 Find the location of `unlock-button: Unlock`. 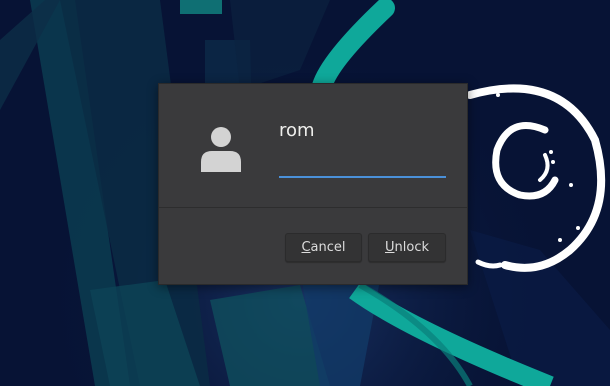

unlock-button: Unlock is located at coordinates (407, 247).